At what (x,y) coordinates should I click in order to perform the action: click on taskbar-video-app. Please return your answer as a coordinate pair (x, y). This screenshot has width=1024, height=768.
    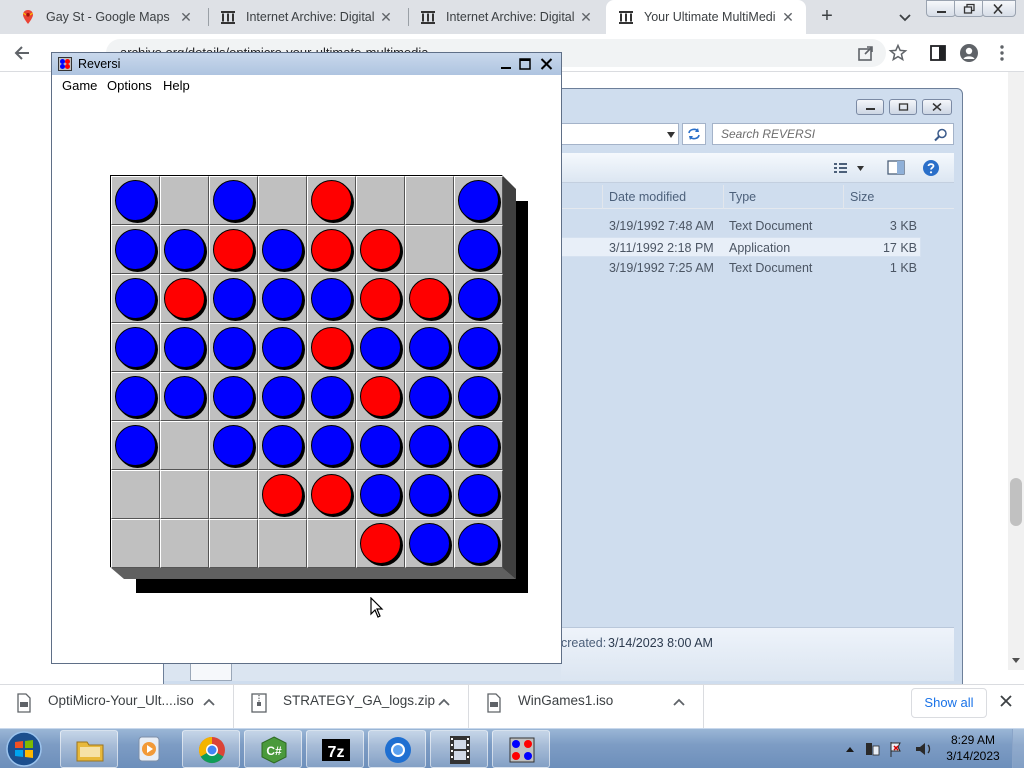
    Looking at the image, I should click on (459, 749).